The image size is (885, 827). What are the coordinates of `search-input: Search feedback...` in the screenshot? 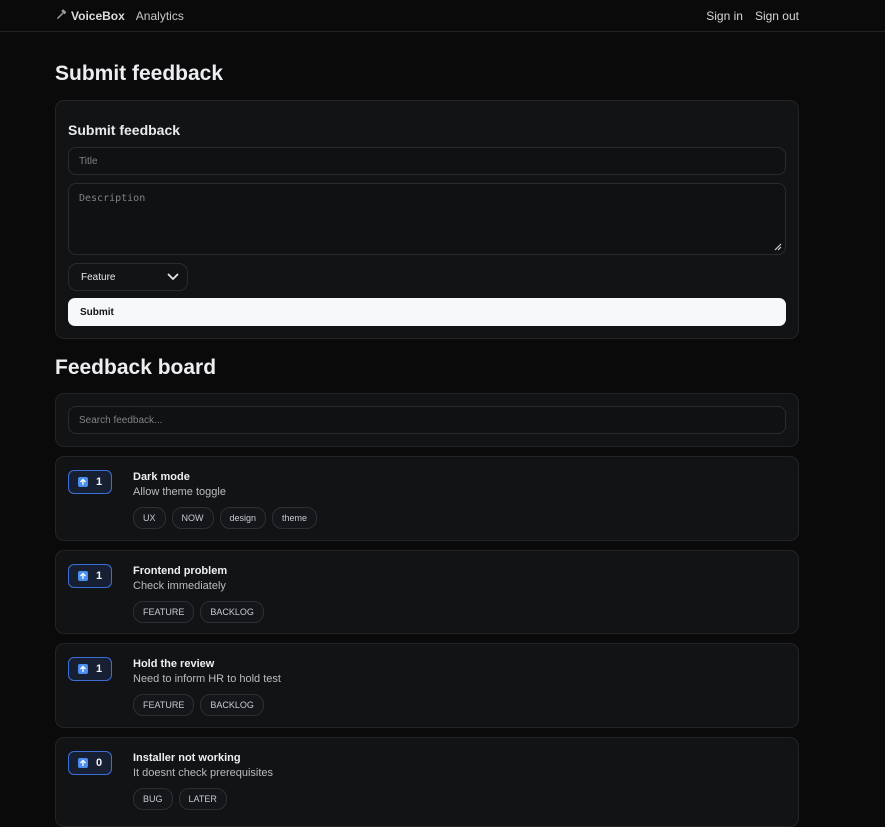 It's located at (427, 420).